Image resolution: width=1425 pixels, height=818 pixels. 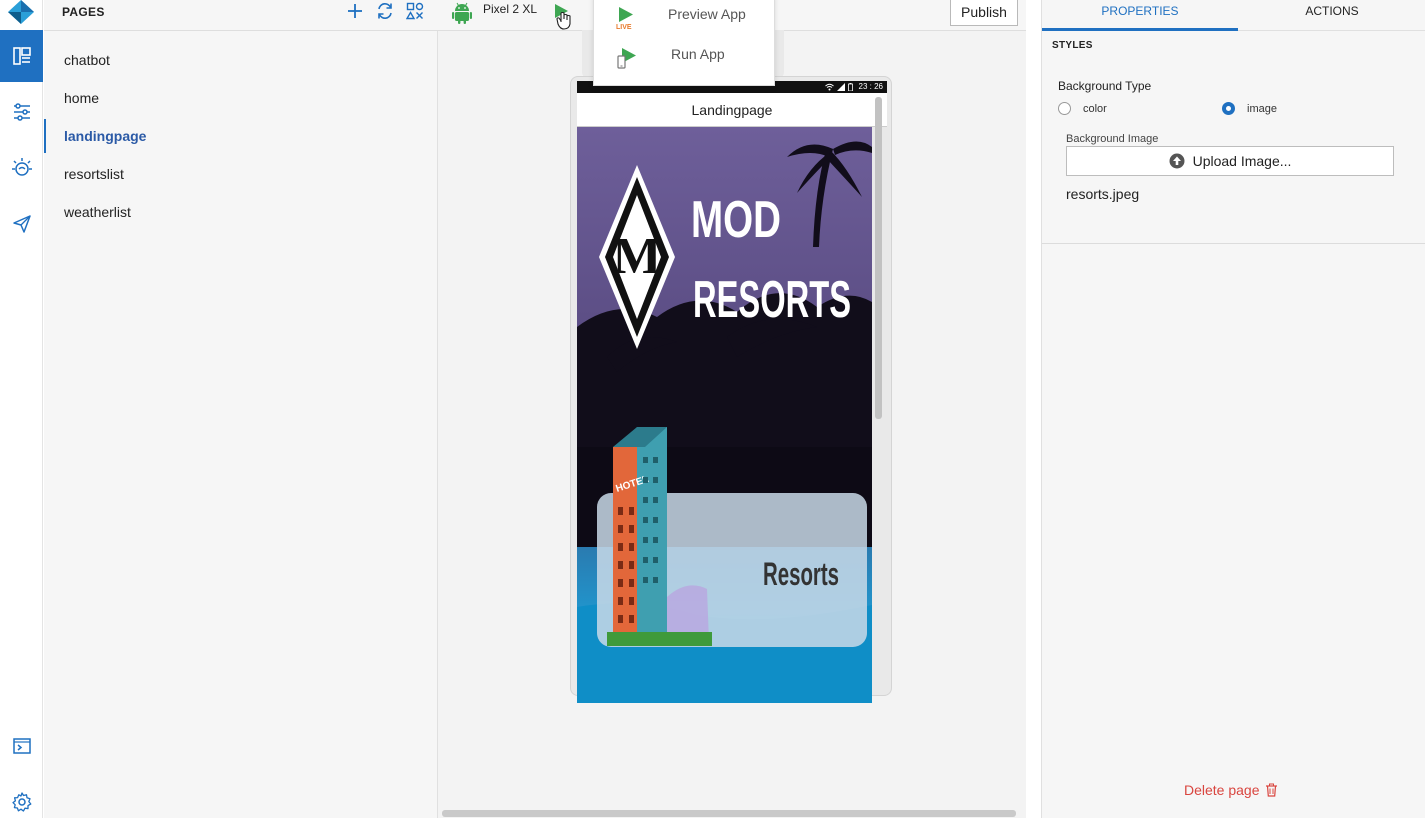 I want to click on page-item-home: home, so click(x=241, y=98).